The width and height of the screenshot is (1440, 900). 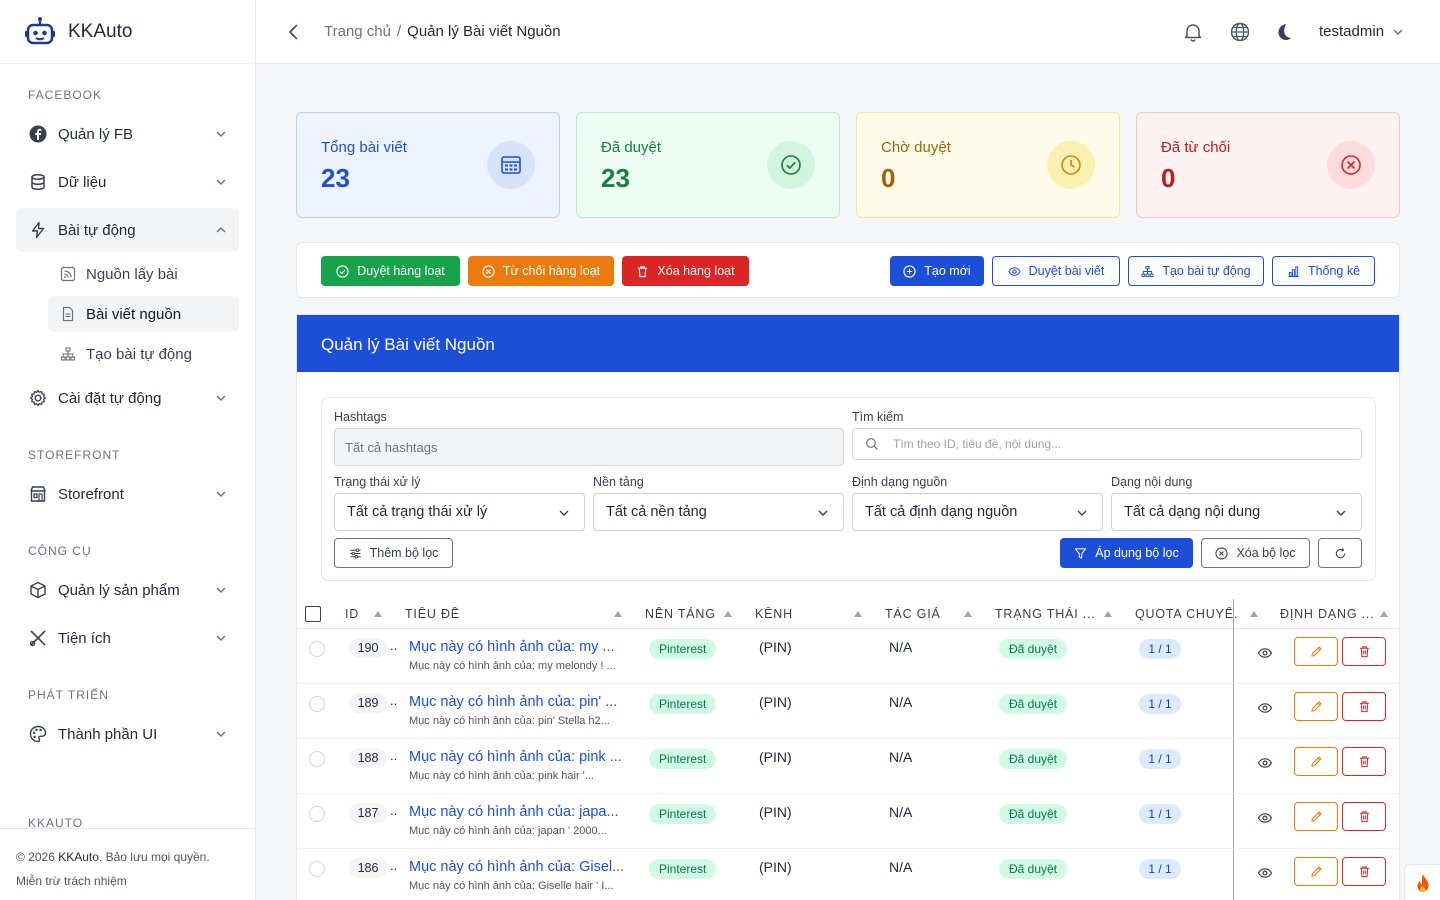 What do you see at coordinates (1126, 553) in the screenshot?
I see `apply-filter-button: Áp dụng bộ lọc` at bounding box center [1126, 553].